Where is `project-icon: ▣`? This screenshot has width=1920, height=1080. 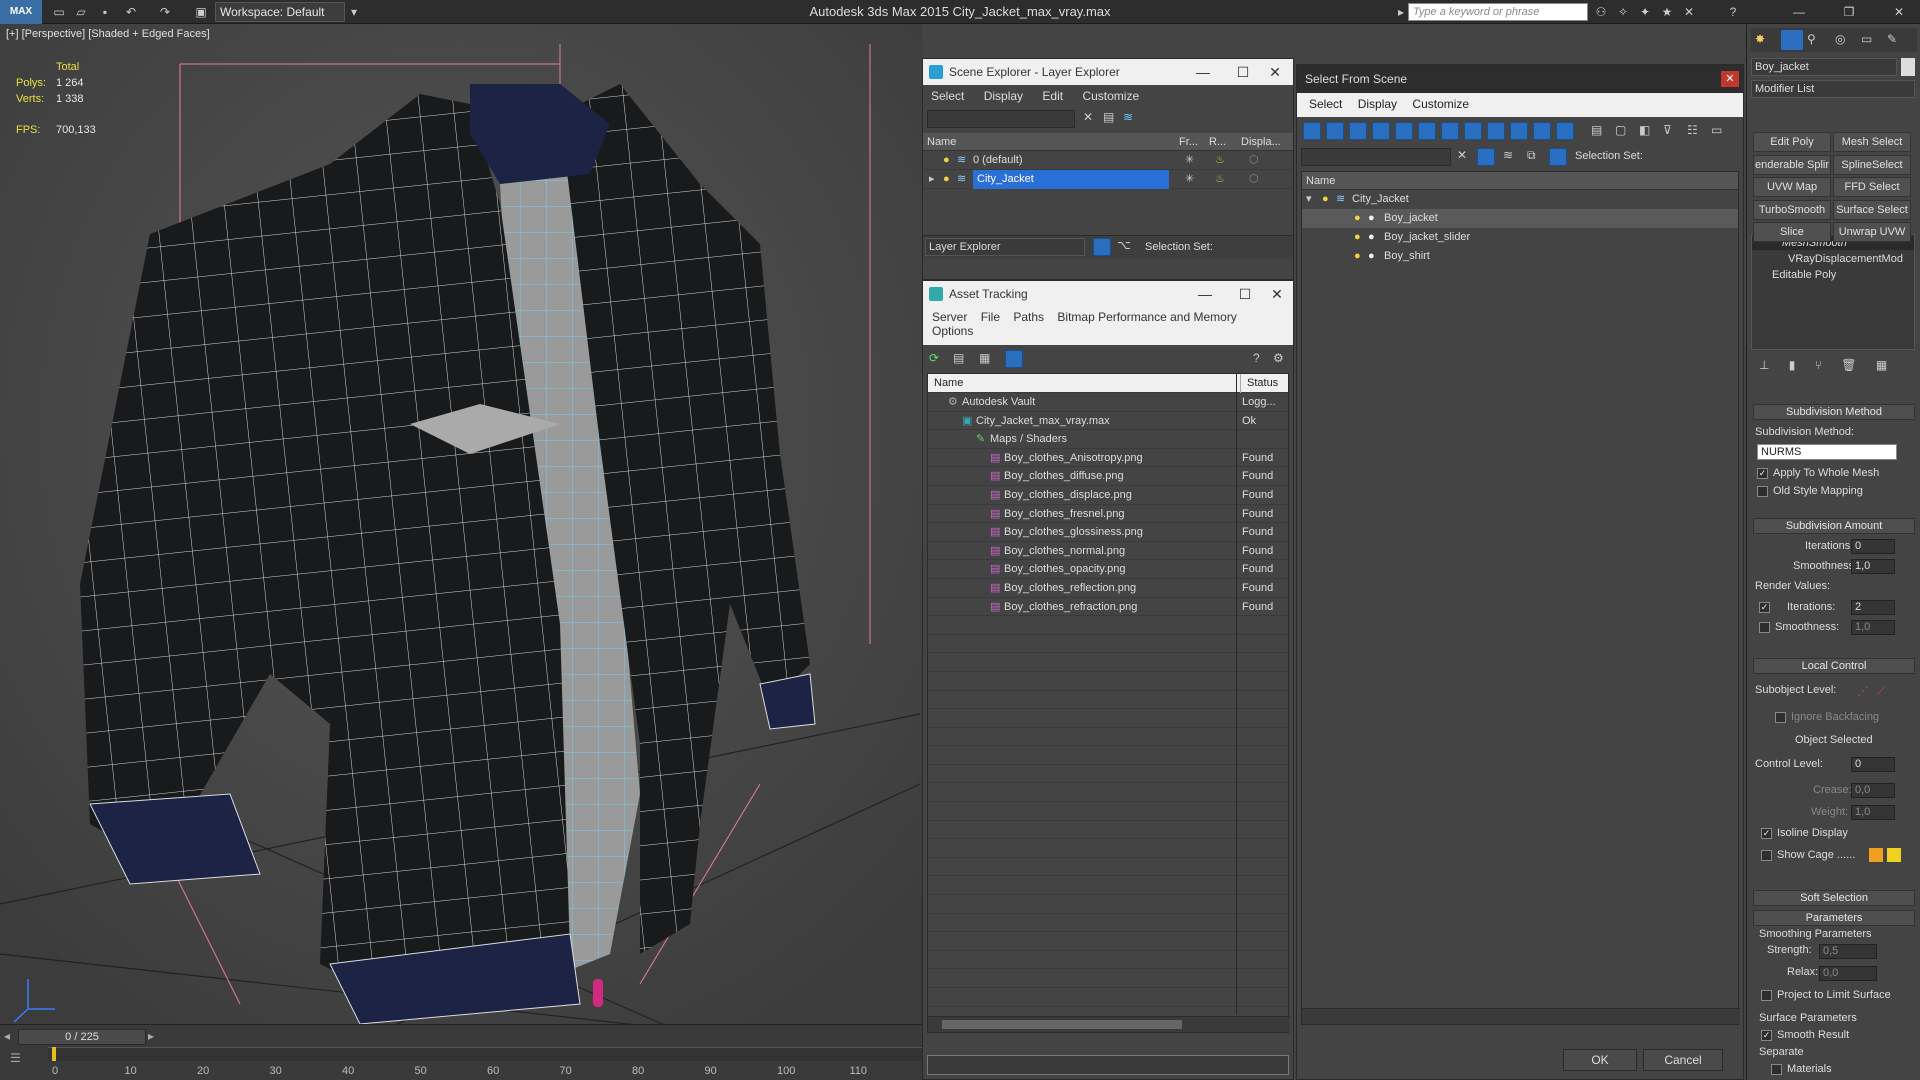 project-icon: ▣ is located at coordinates (201, 12).